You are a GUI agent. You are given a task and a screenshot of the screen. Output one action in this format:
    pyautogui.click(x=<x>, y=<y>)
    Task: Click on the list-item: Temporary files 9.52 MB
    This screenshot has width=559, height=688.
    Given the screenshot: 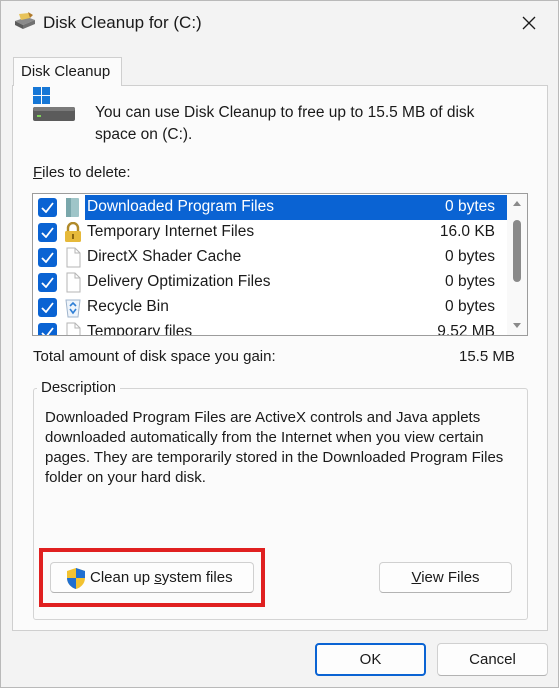 What is the action you would take?
    pyautogui.click(x=270, y=328)
    